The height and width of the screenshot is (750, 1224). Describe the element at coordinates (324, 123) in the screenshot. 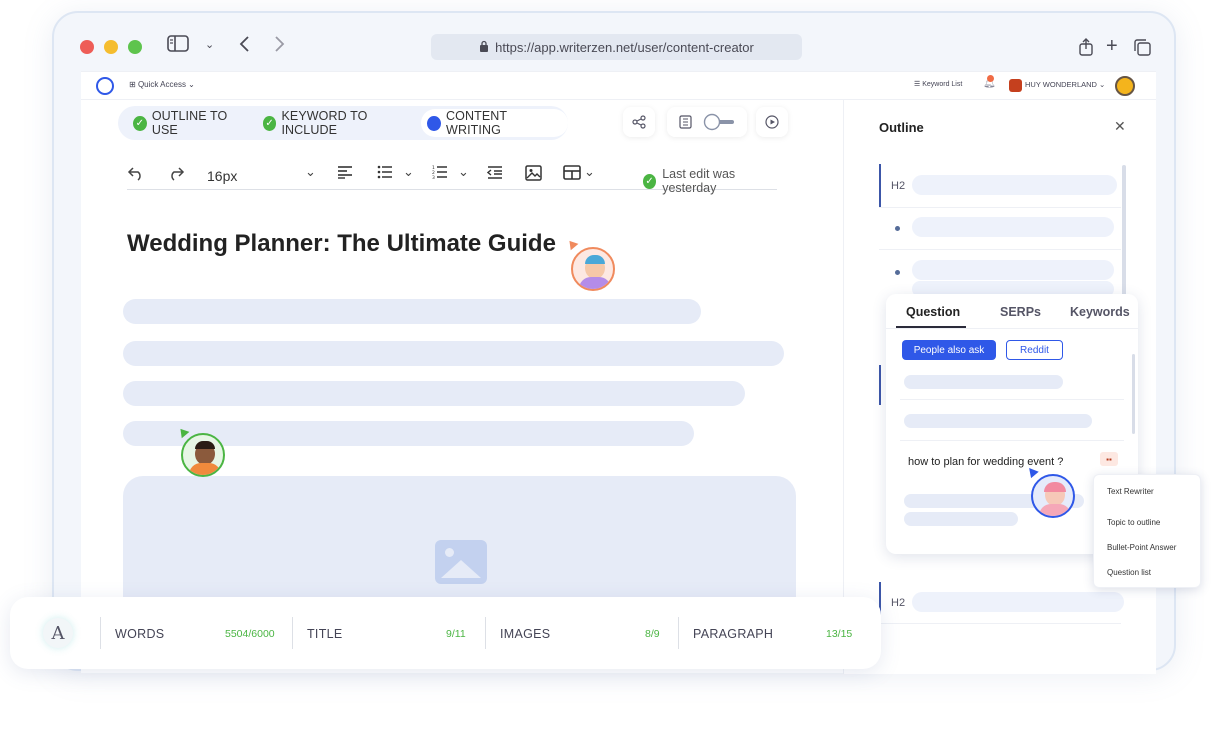

I see `step-label: KEYWORD TO INCLUDE` at that location.